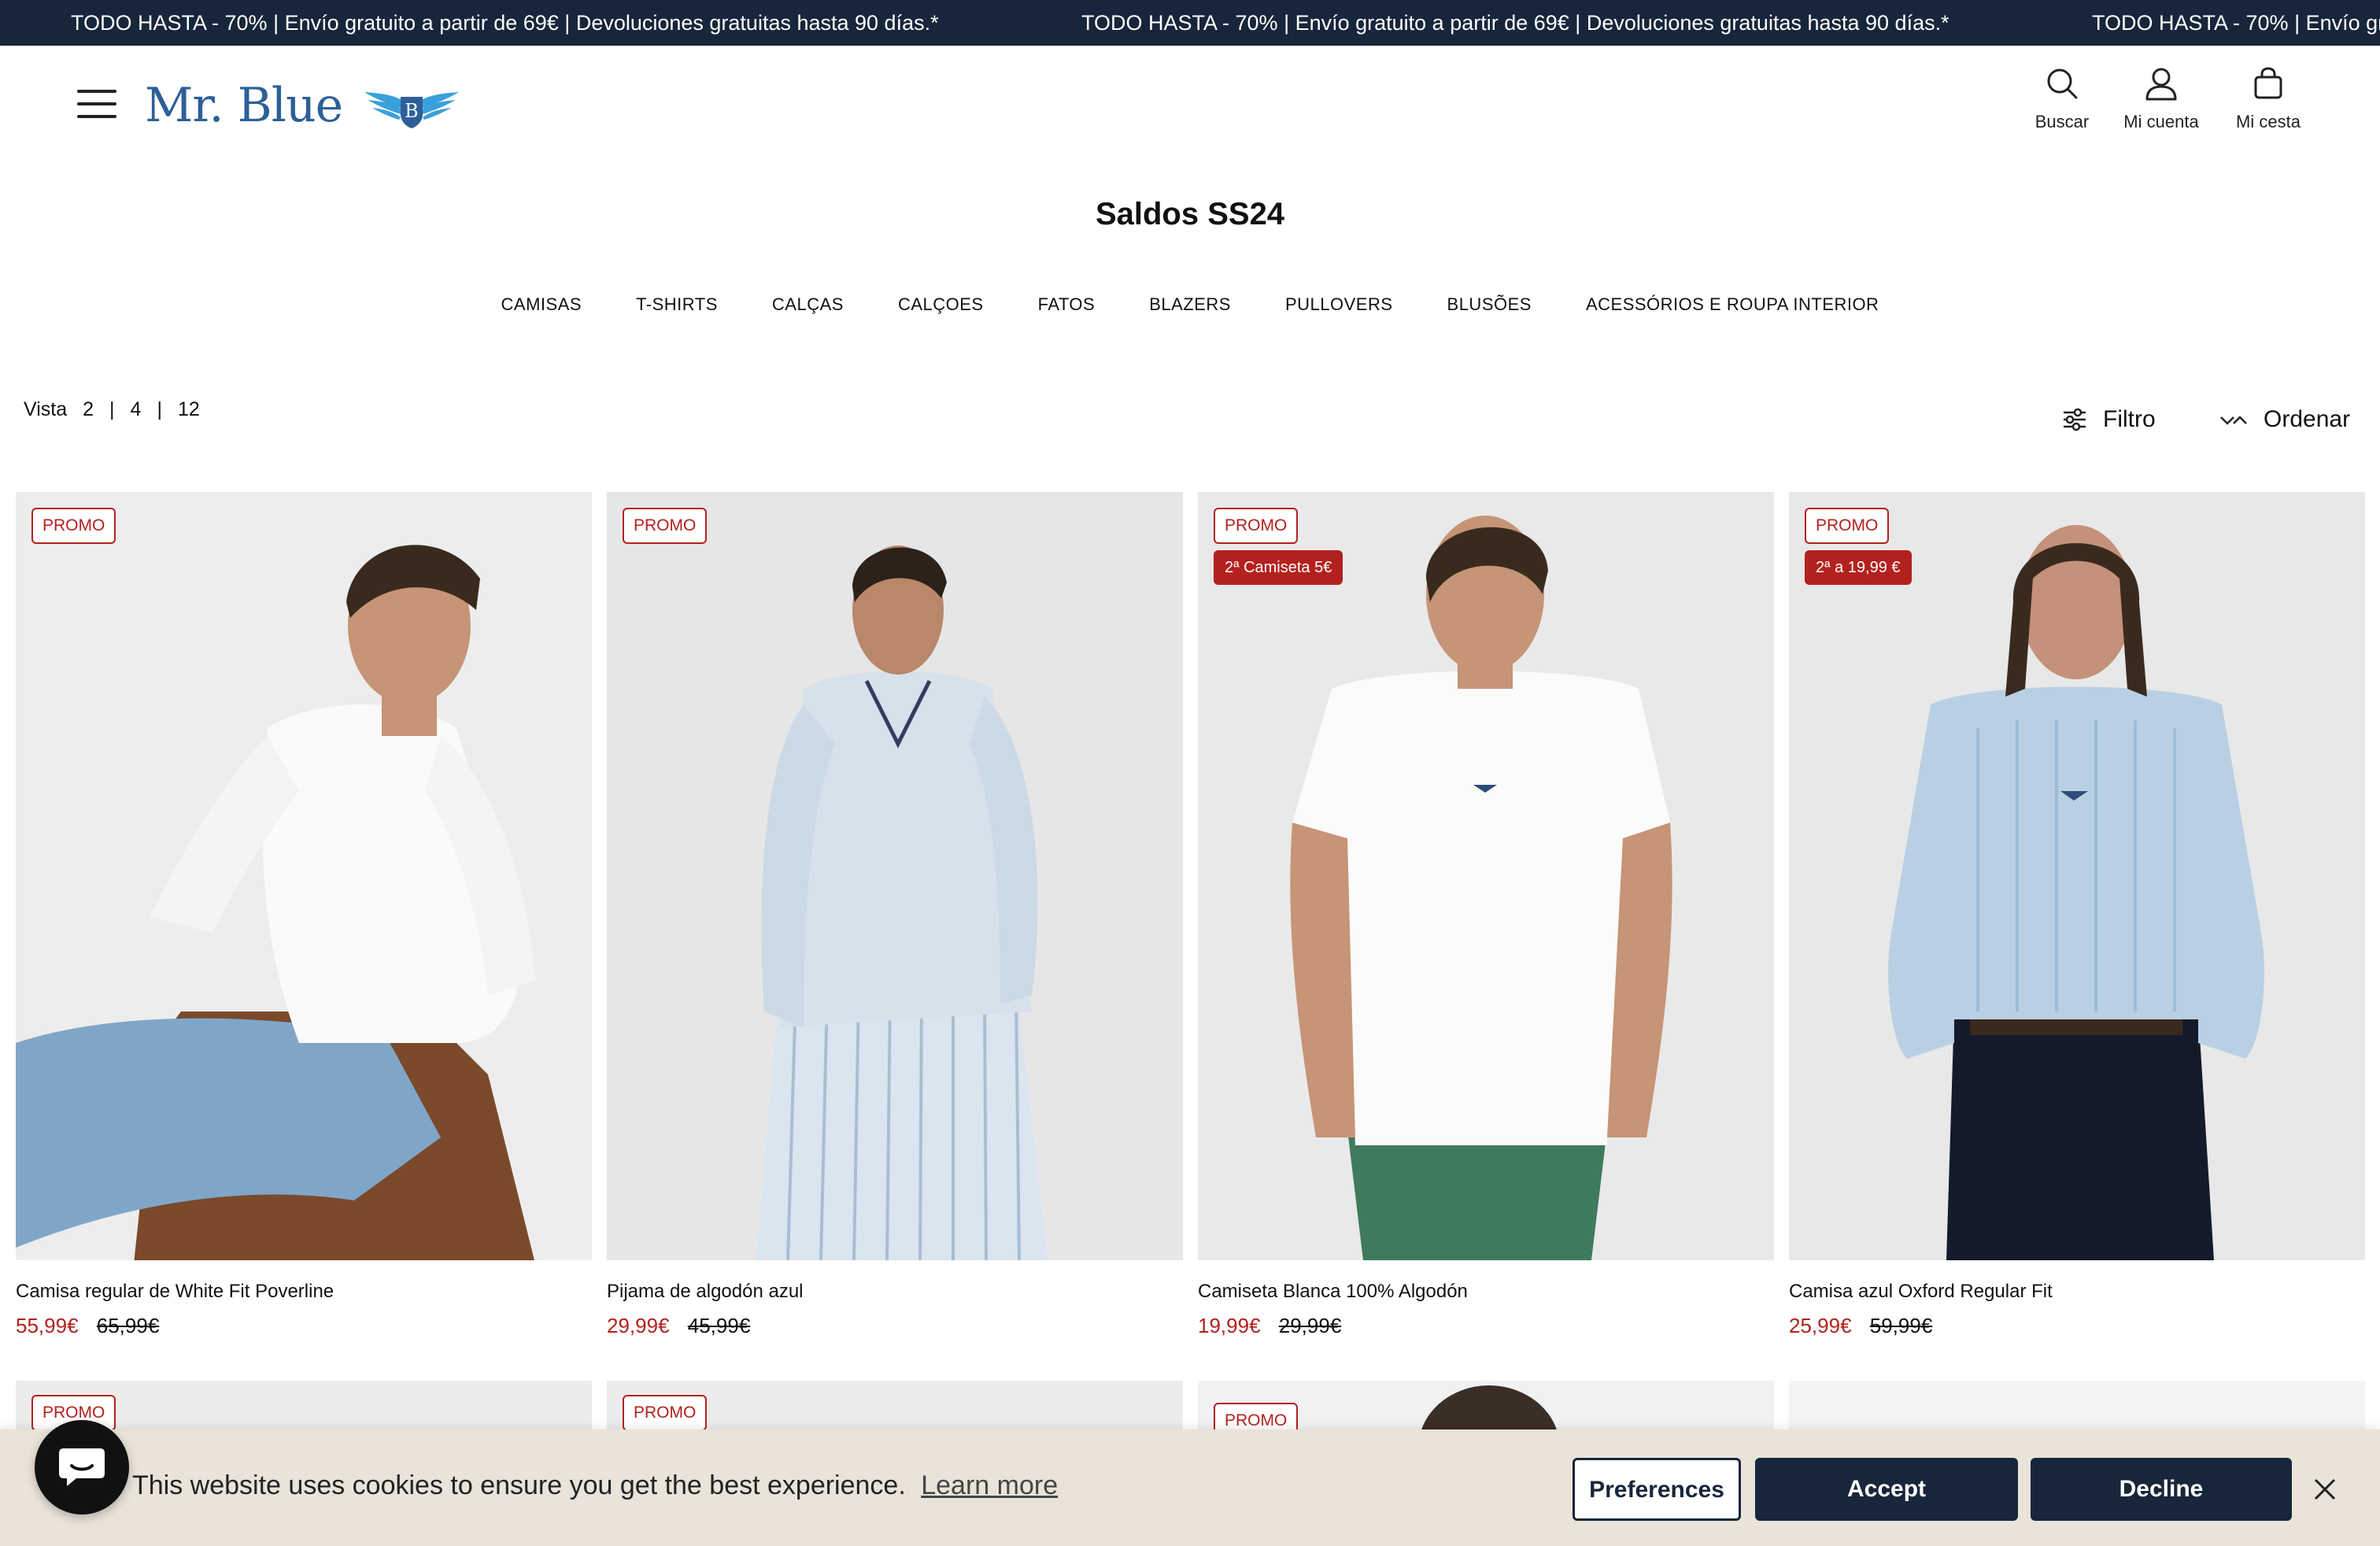 This screenshot has height=1546, width=2380. I want to click on category-link: BLAZERS, so click(1190, 304).